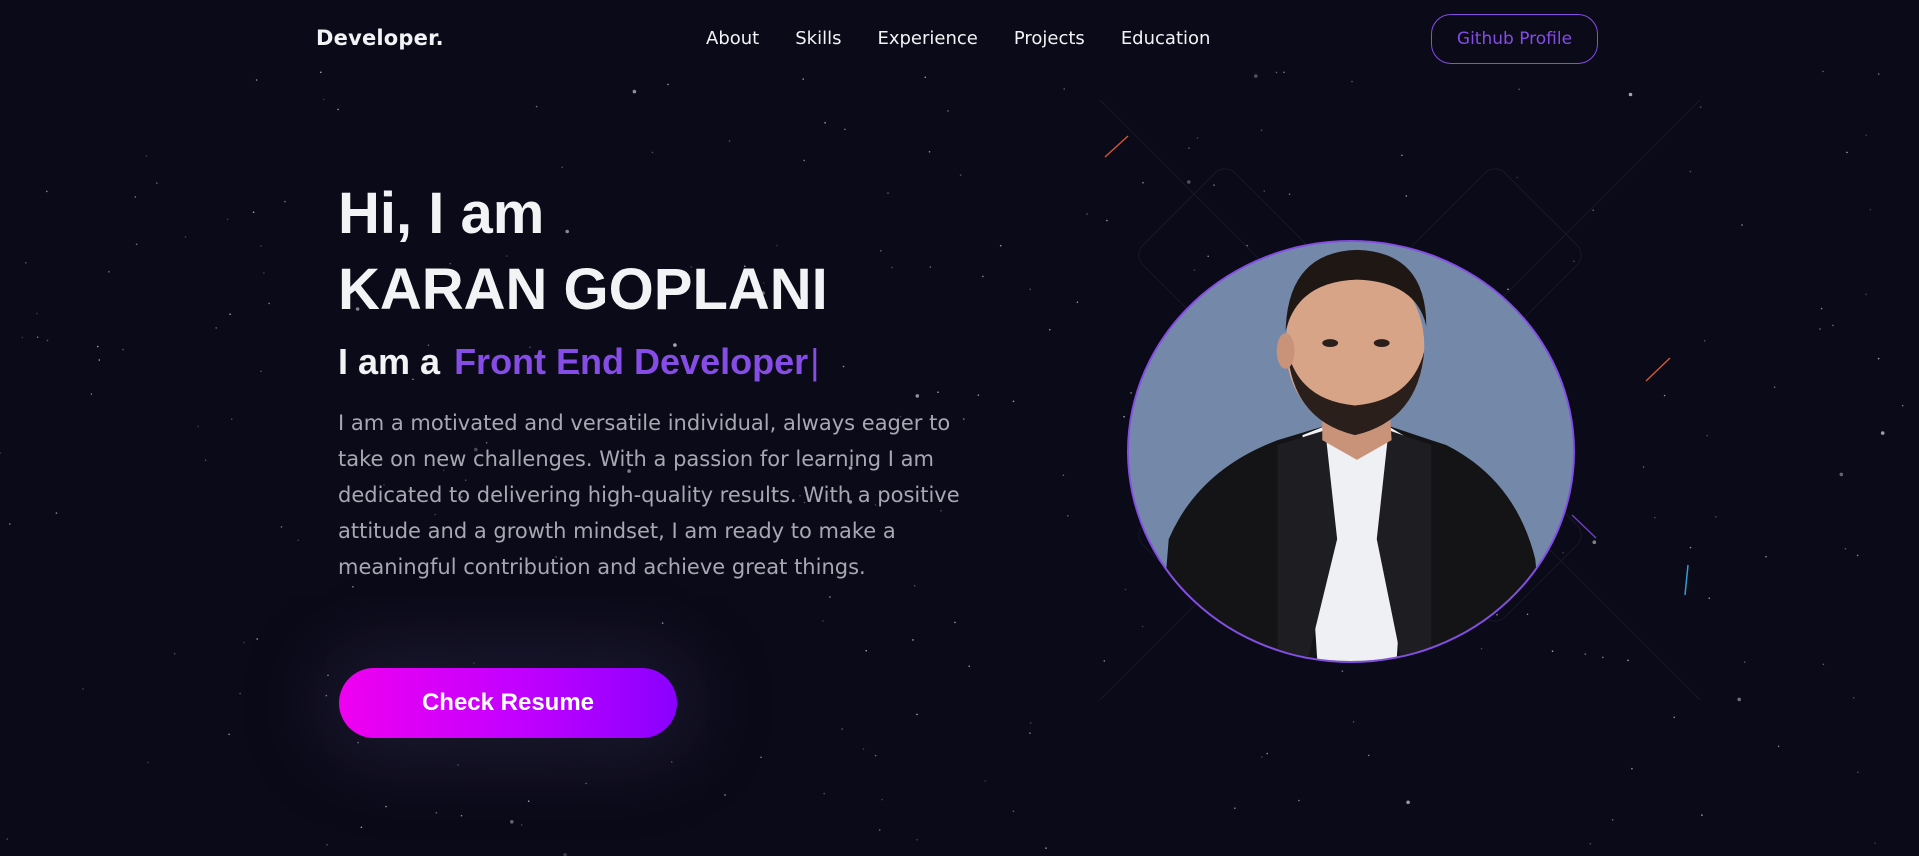  I want to click on site-logo: Developer., so click(380, 38).